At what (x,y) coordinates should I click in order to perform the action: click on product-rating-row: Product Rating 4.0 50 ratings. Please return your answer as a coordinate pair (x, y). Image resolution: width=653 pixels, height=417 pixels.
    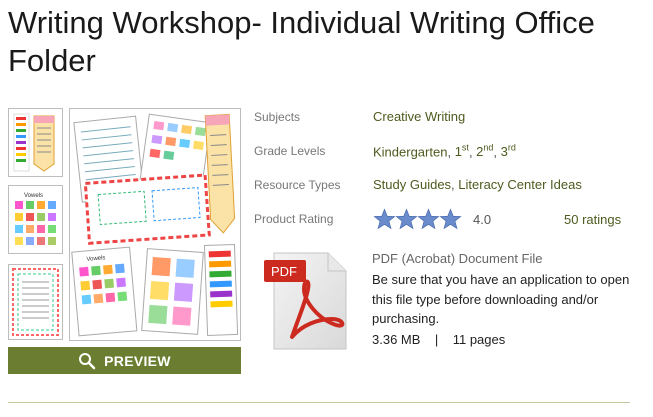
    Looking at the image, I should click on (449, 219).